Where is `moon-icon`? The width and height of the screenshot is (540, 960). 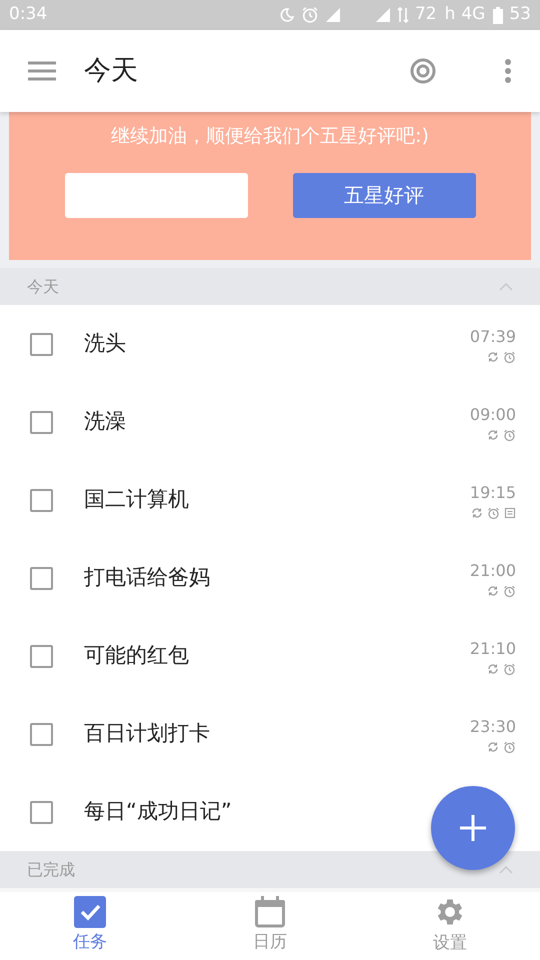 moon-icon is located at coordinates (286, 15).